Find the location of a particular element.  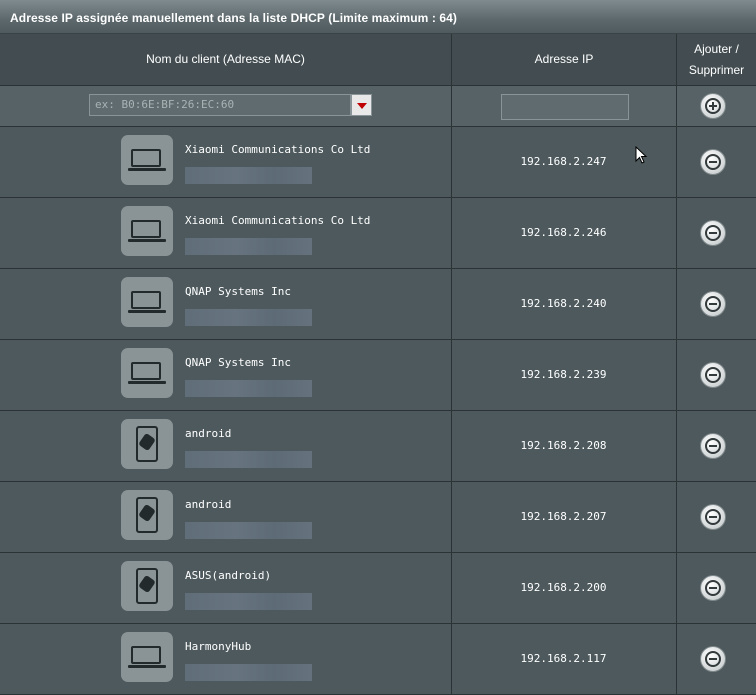

column-header-ip-label: Adresse IP is located at coordinates (564, 59).